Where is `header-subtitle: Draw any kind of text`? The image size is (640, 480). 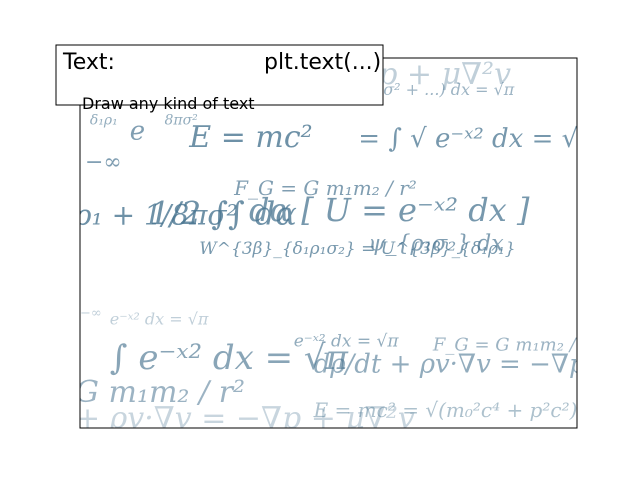 header-subtitle: Draw any kind of text is located at coordinates (168, 103).